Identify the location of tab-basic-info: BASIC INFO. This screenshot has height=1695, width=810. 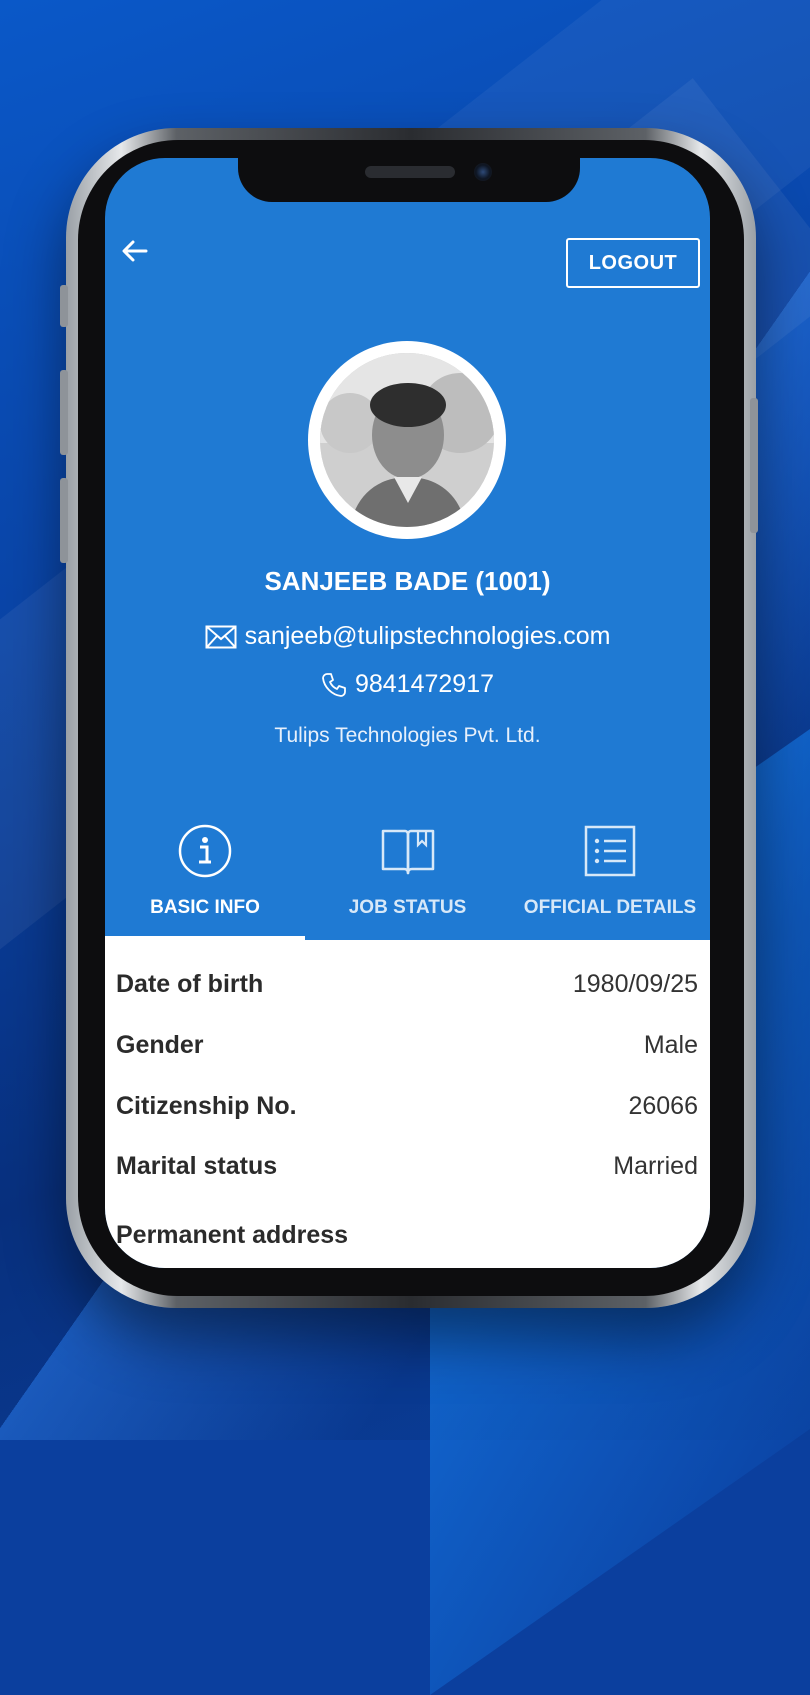
(205, 876).